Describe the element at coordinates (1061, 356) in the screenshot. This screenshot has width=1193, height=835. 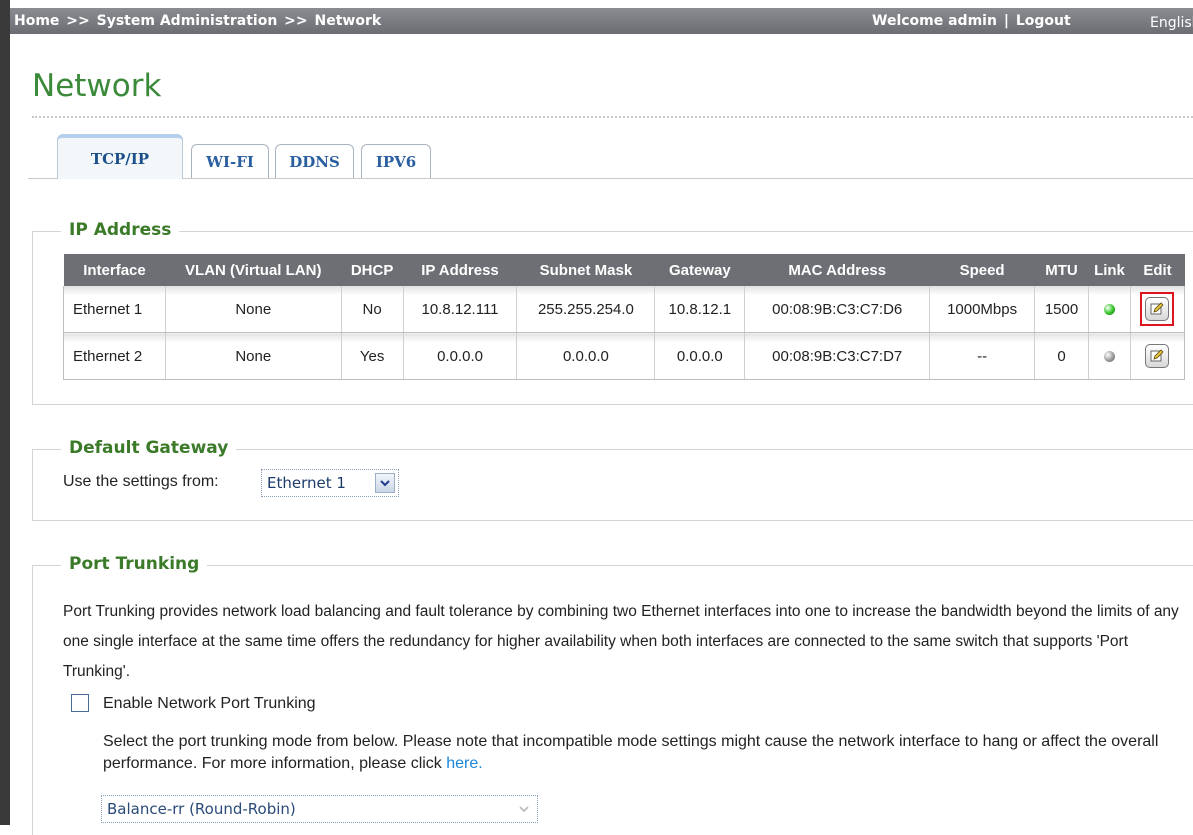
I see `cell-mtu: 0` at that location.